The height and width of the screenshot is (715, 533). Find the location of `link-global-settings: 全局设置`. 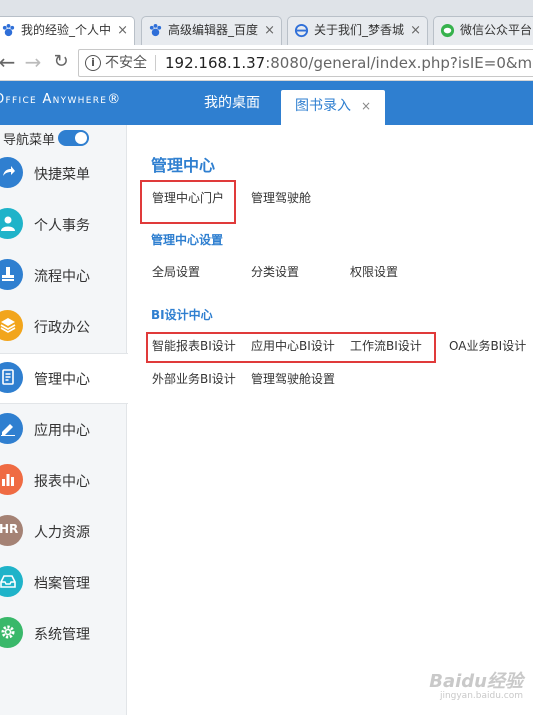

link-global-settings: 全局设置 is located at coordinates (176, 271).